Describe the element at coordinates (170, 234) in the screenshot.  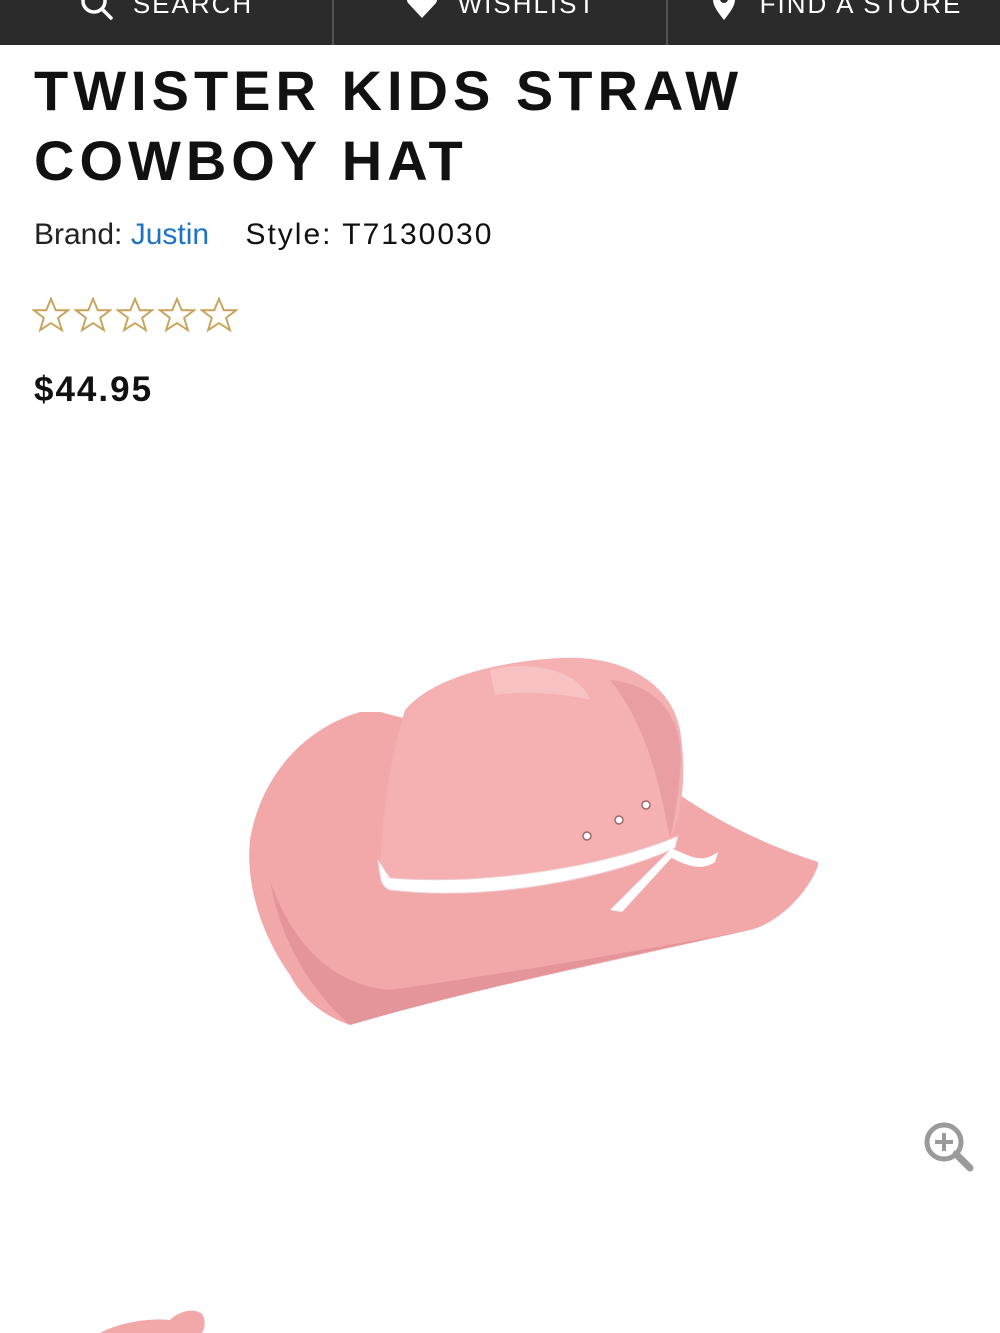
I see `brand-link: Justin` at that location.